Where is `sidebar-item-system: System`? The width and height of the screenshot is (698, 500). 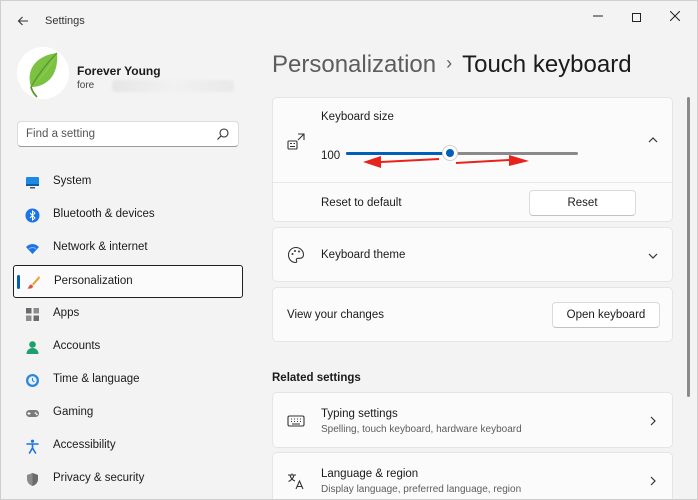 sidebar-item-system: System is located at coordinates (128, 182).